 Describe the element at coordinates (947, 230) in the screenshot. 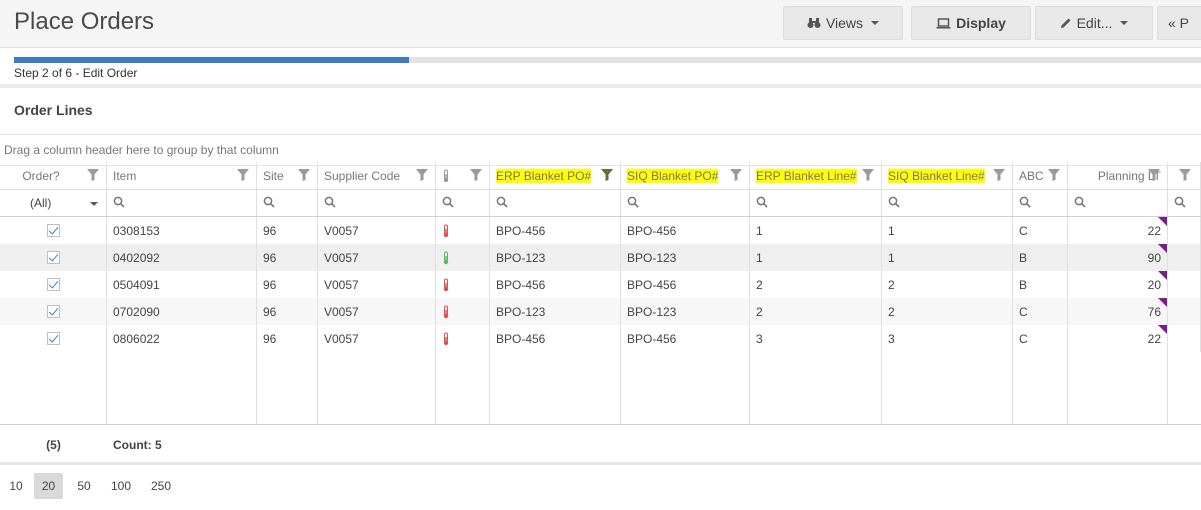

I see `cell-siq-line: 1` at that location.